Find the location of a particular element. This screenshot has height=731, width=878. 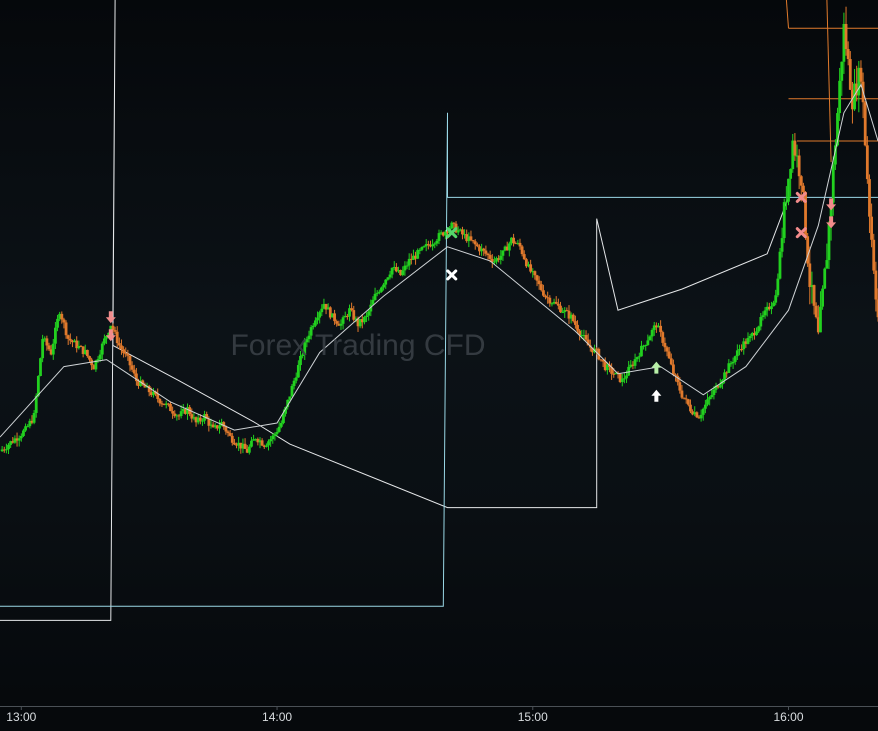

time-axis: 13:00 14:00 15:00 16:00 is located at coordinates (439, 718).